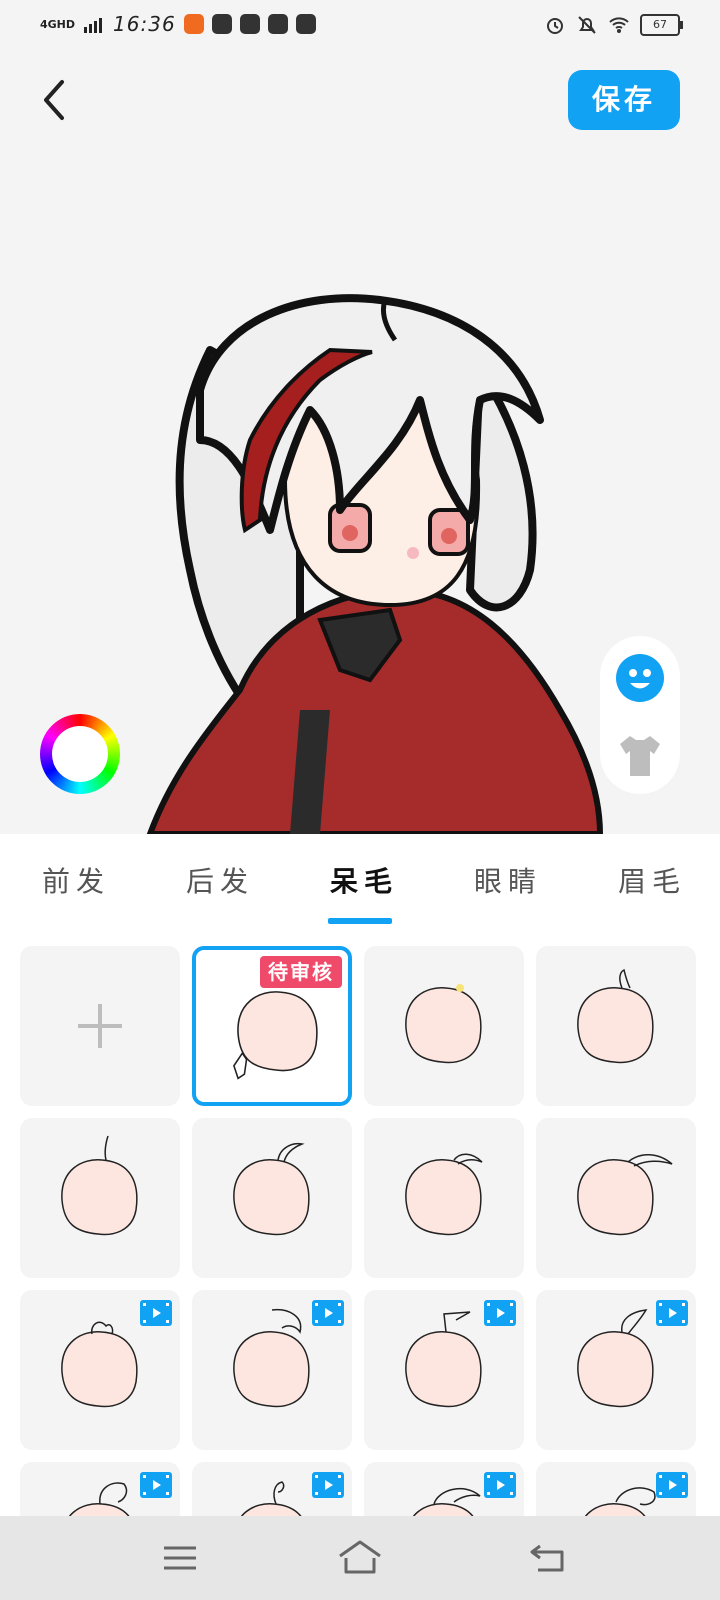 The image size is (720, 1600). I want to click on clock: 16:36, so click(144, 24).